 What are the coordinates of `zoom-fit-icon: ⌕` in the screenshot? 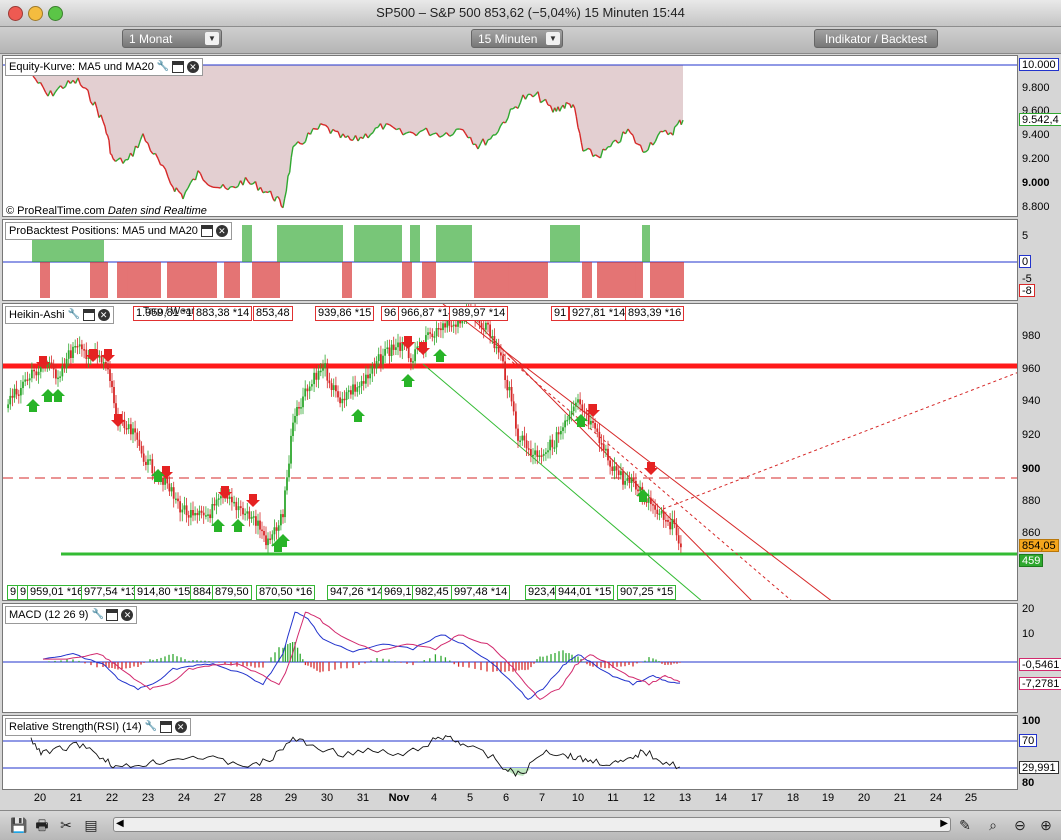 It's located at (993, 825).